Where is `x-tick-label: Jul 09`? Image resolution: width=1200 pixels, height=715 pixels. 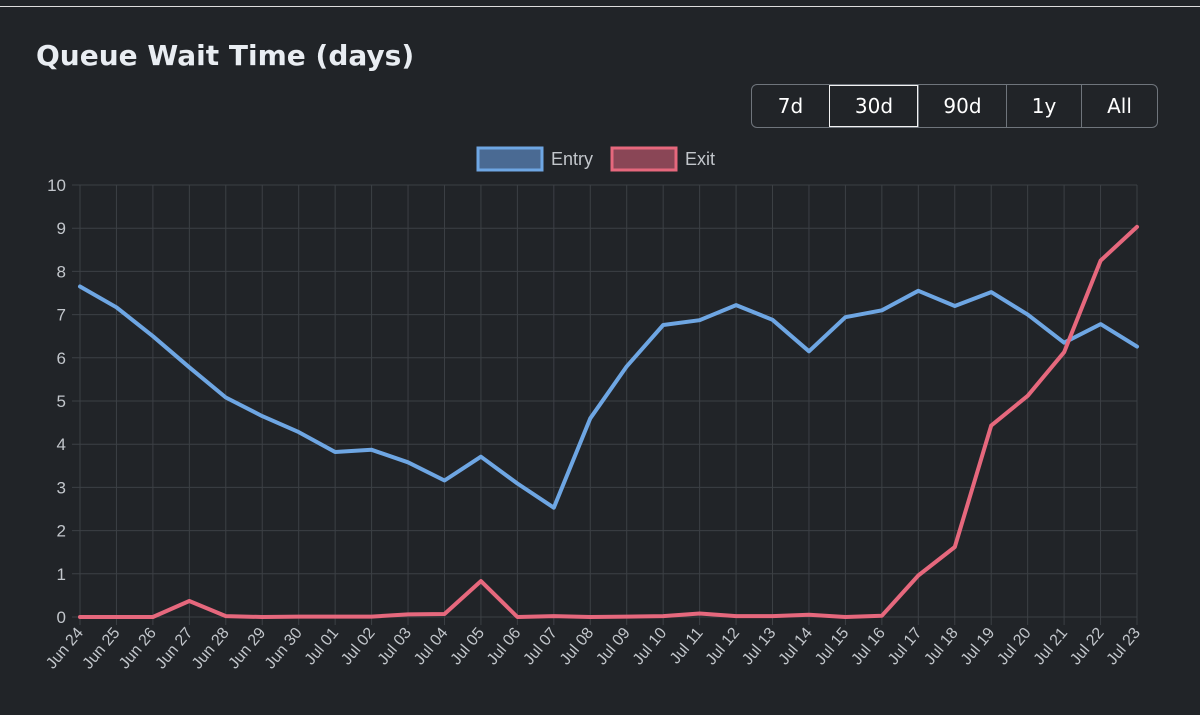 x-tick-label: Jul 09 is located at coordinates (613, 647).